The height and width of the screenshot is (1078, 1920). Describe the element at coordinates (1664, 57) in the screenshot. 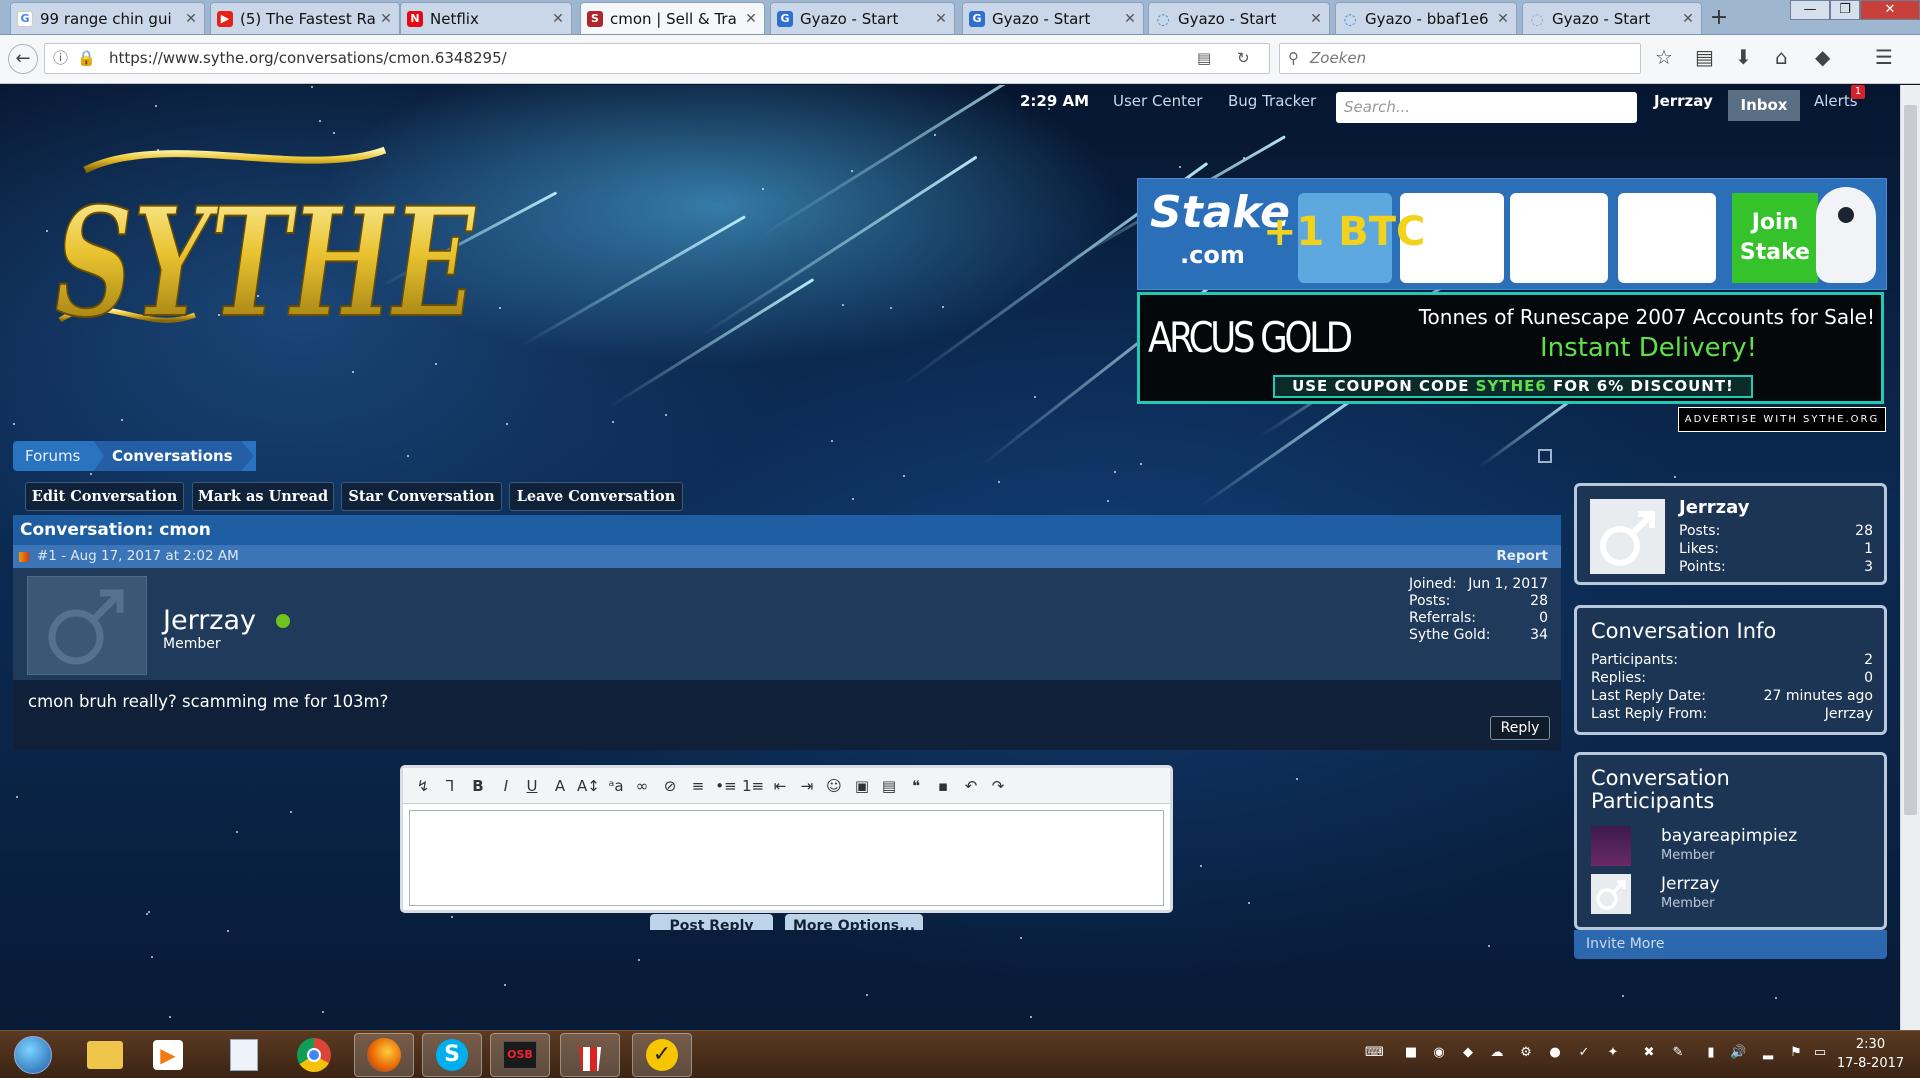

I see `bookmark-star-icon: ☆` at that location.